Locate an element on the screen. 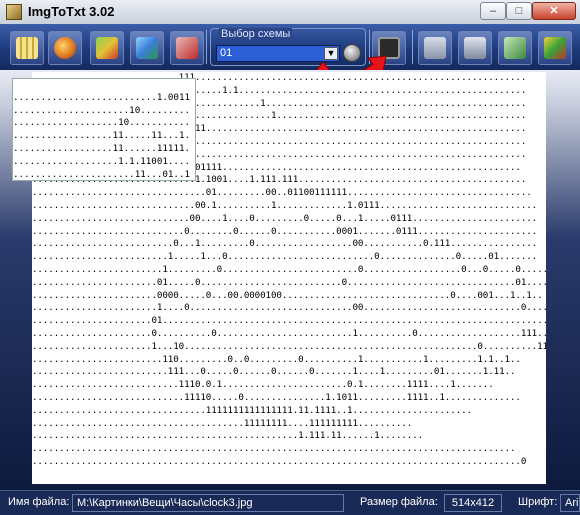 The image size is (580, 515). rotate-image-icon is located at coordinates (107, 48).